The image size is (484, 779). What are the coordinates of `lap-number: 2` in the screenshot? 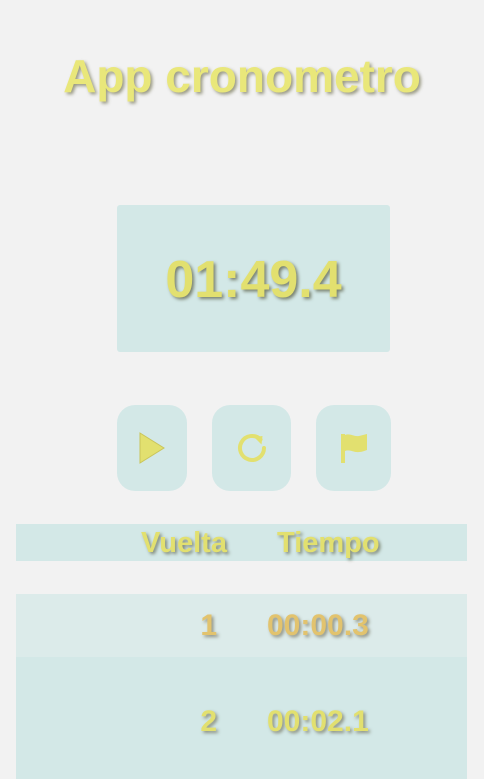 It's located at (208, 721).